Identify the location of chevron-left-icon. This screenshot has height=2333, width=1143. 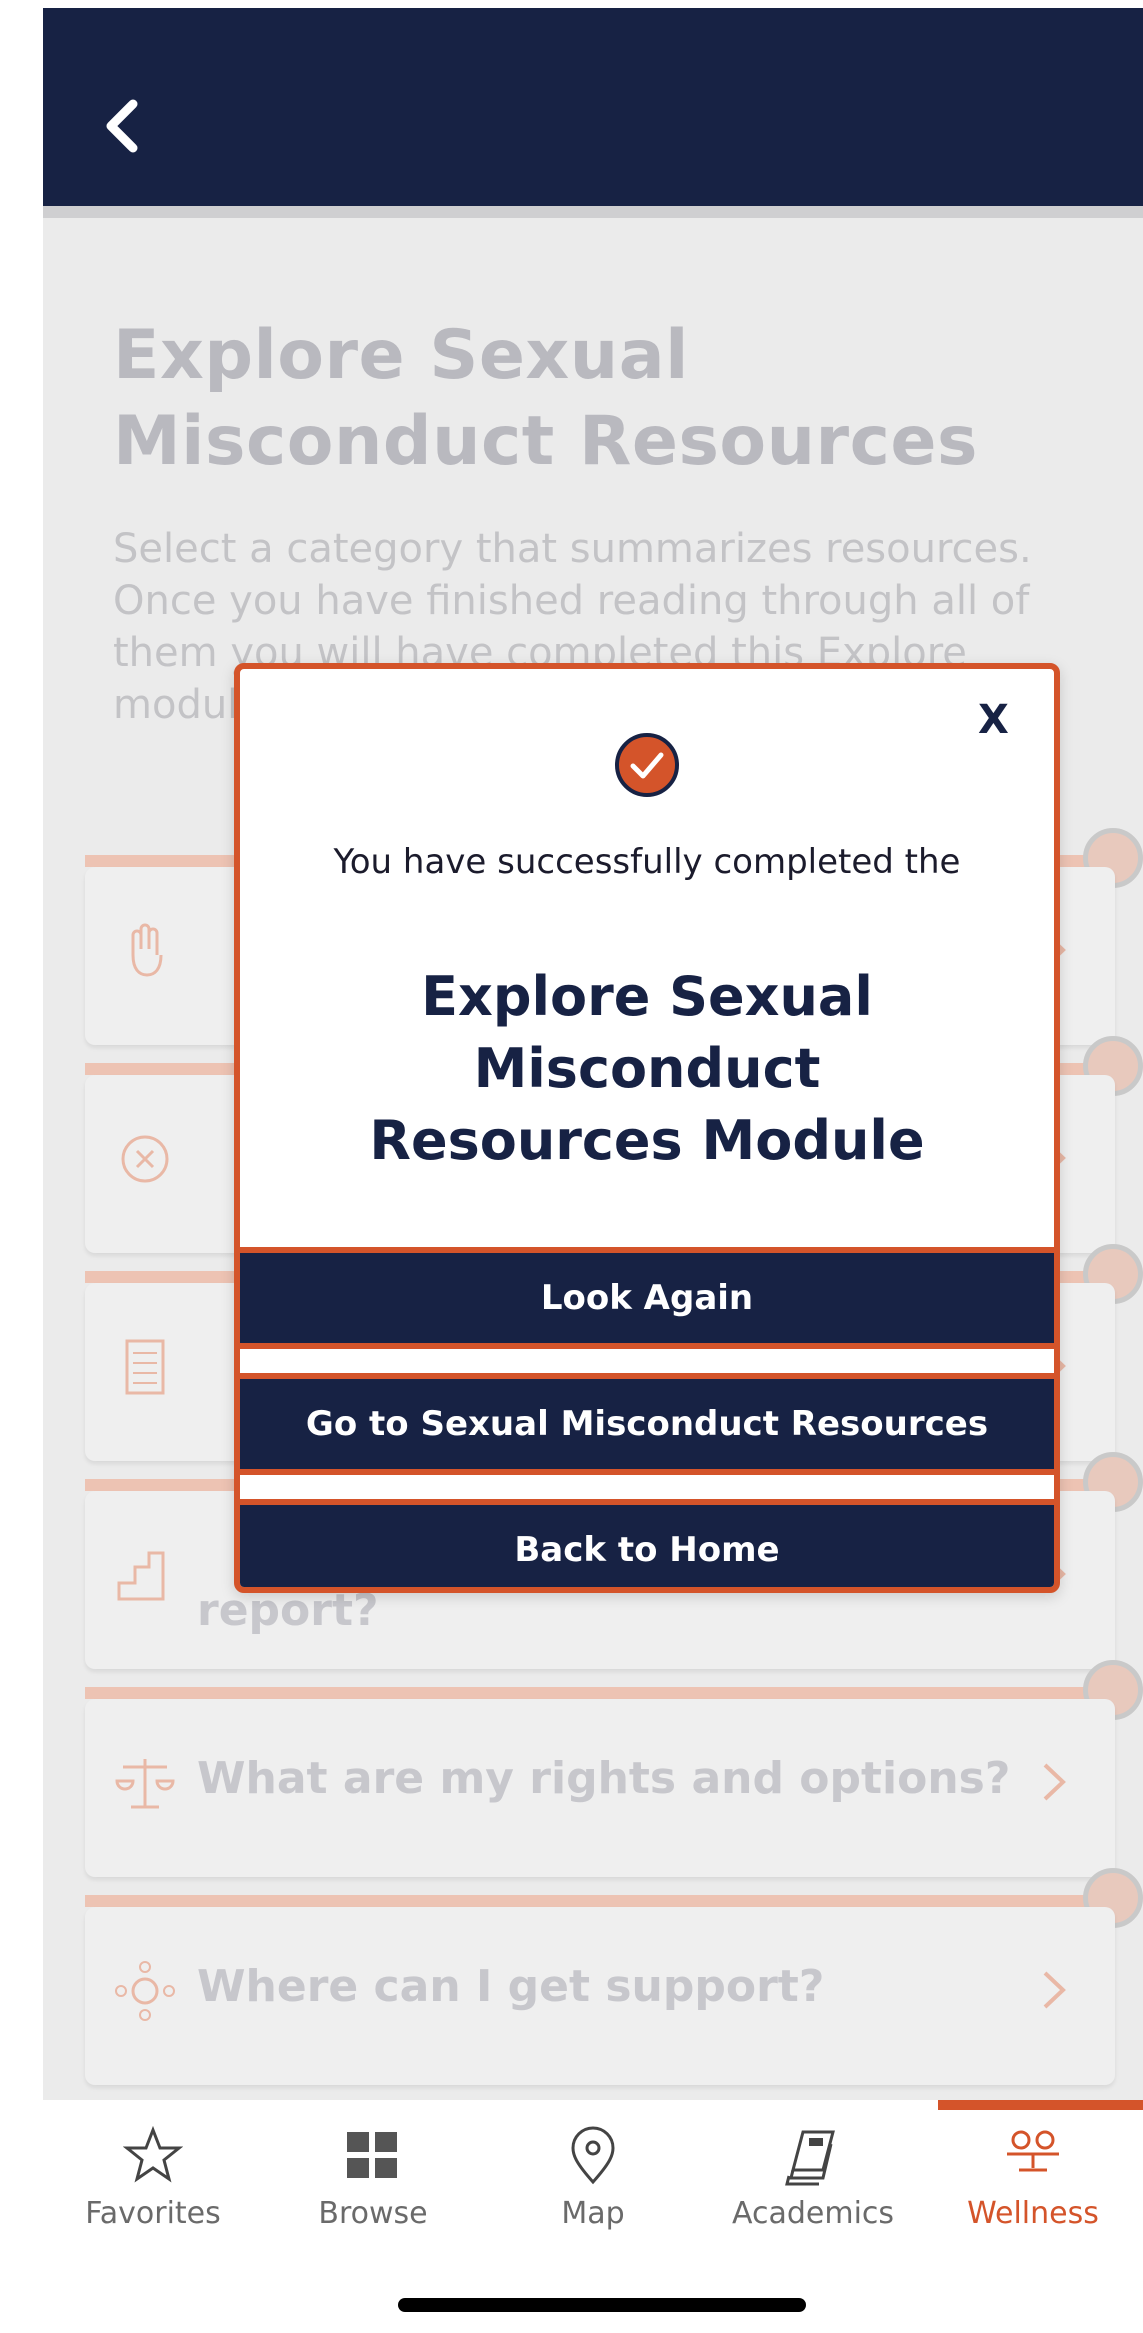
(122, 126).